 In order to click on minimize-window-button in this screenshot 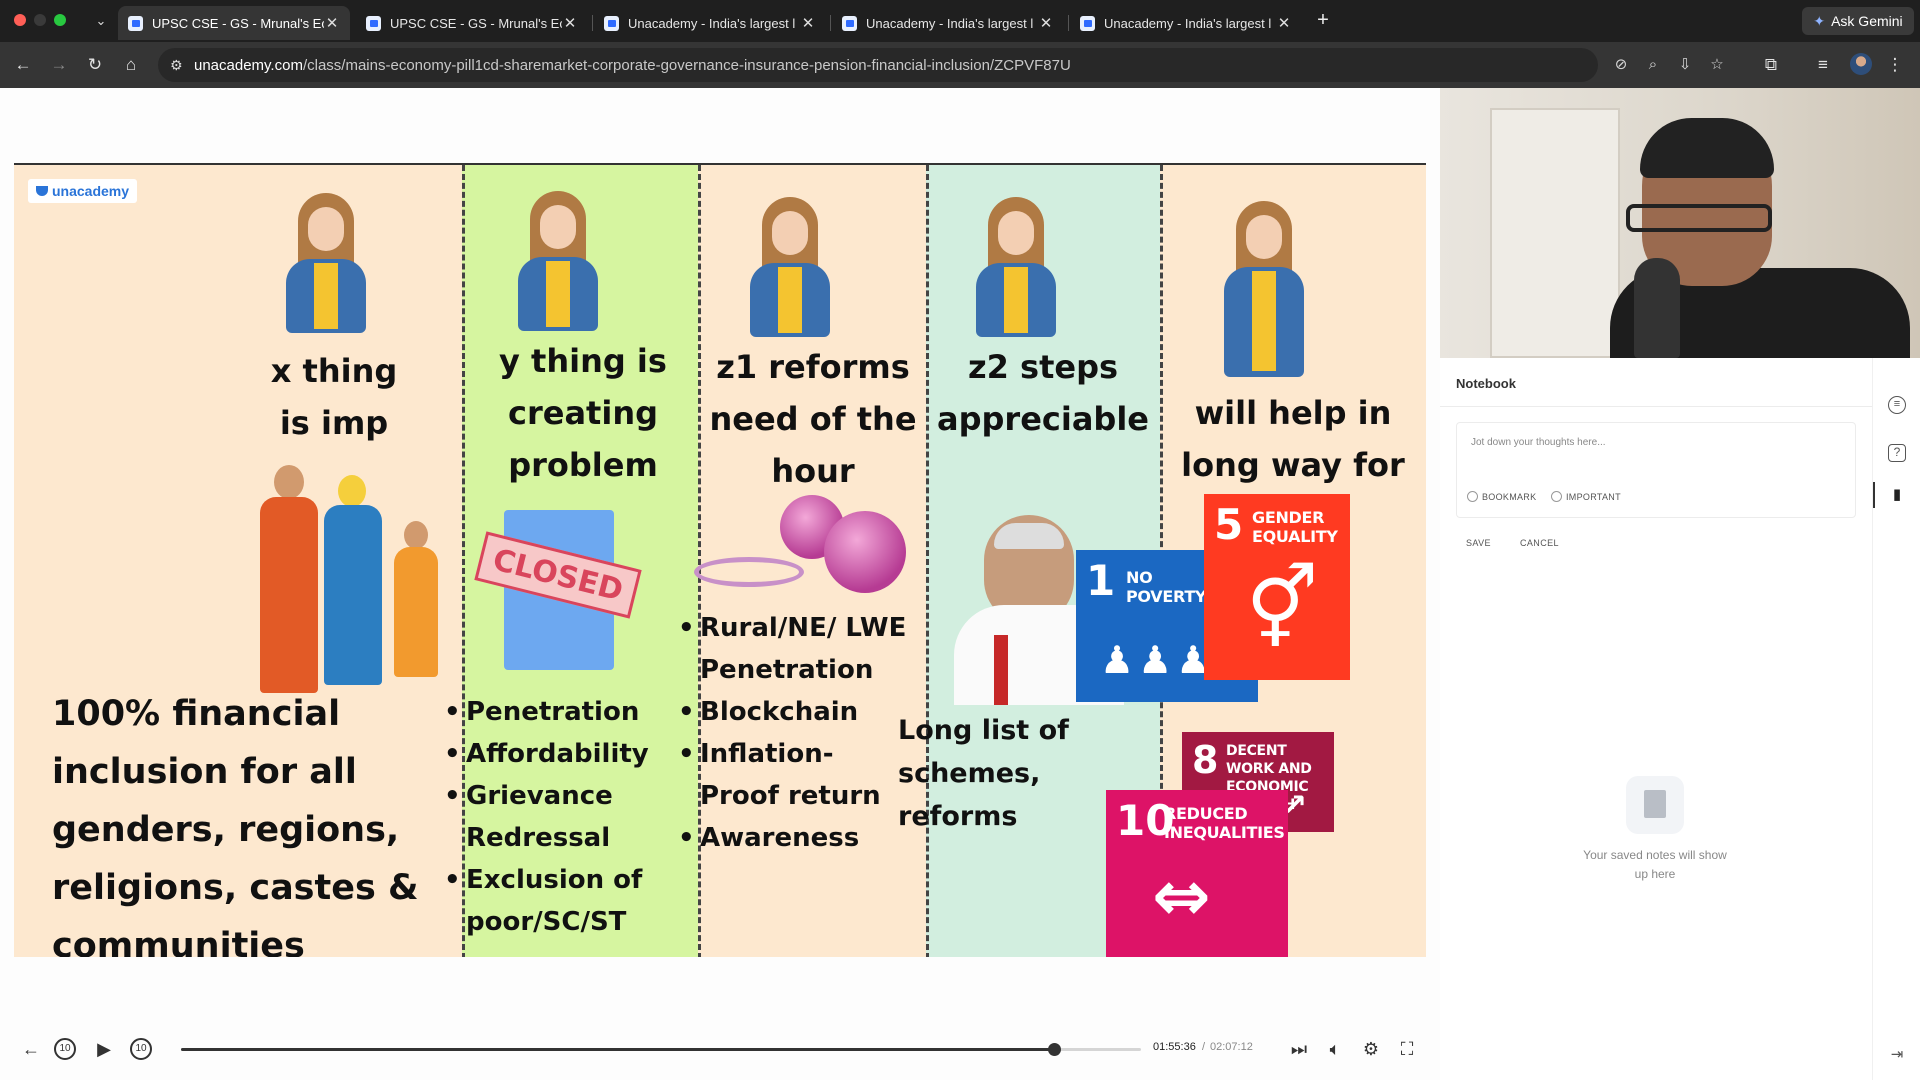, I will do `click(40, 20)`.